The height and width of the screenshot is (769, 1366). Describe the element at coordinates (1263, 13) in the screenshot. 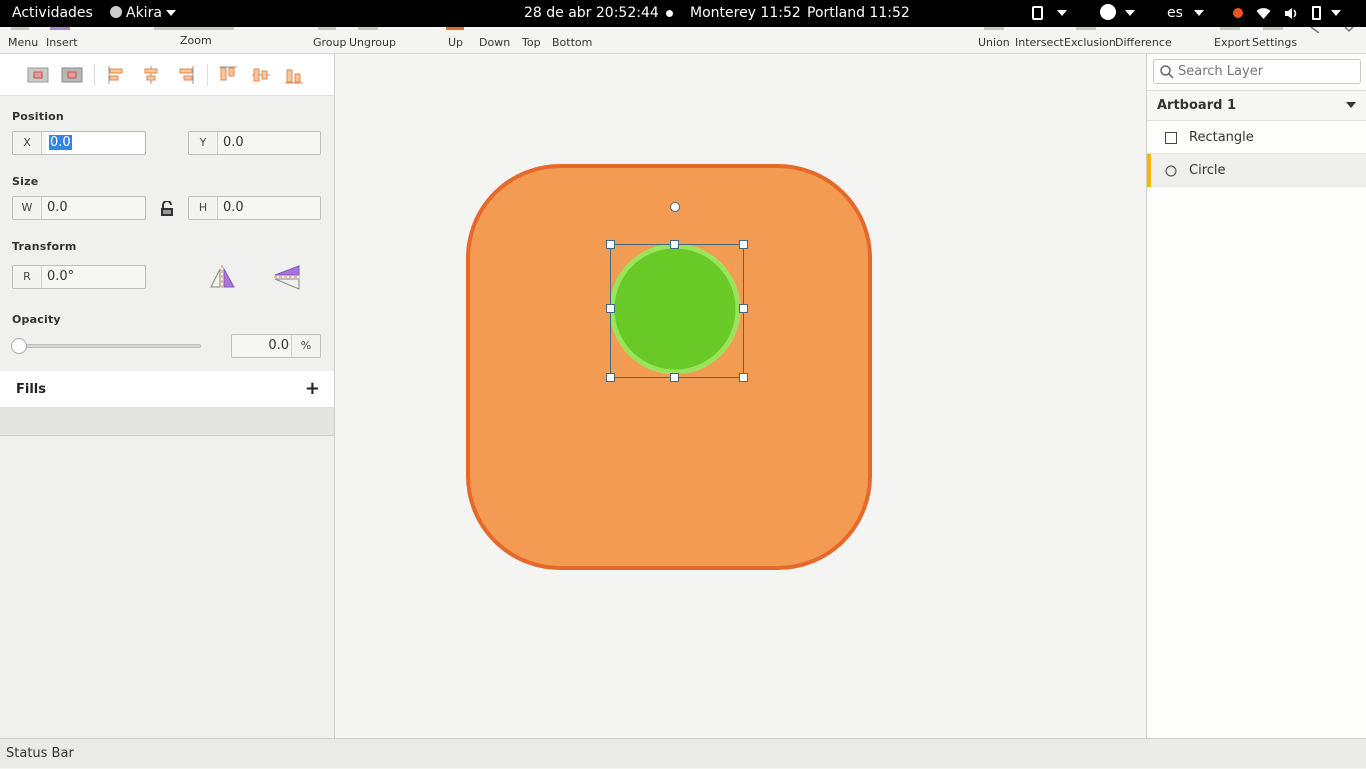

I see `wifi-icon` at that location.